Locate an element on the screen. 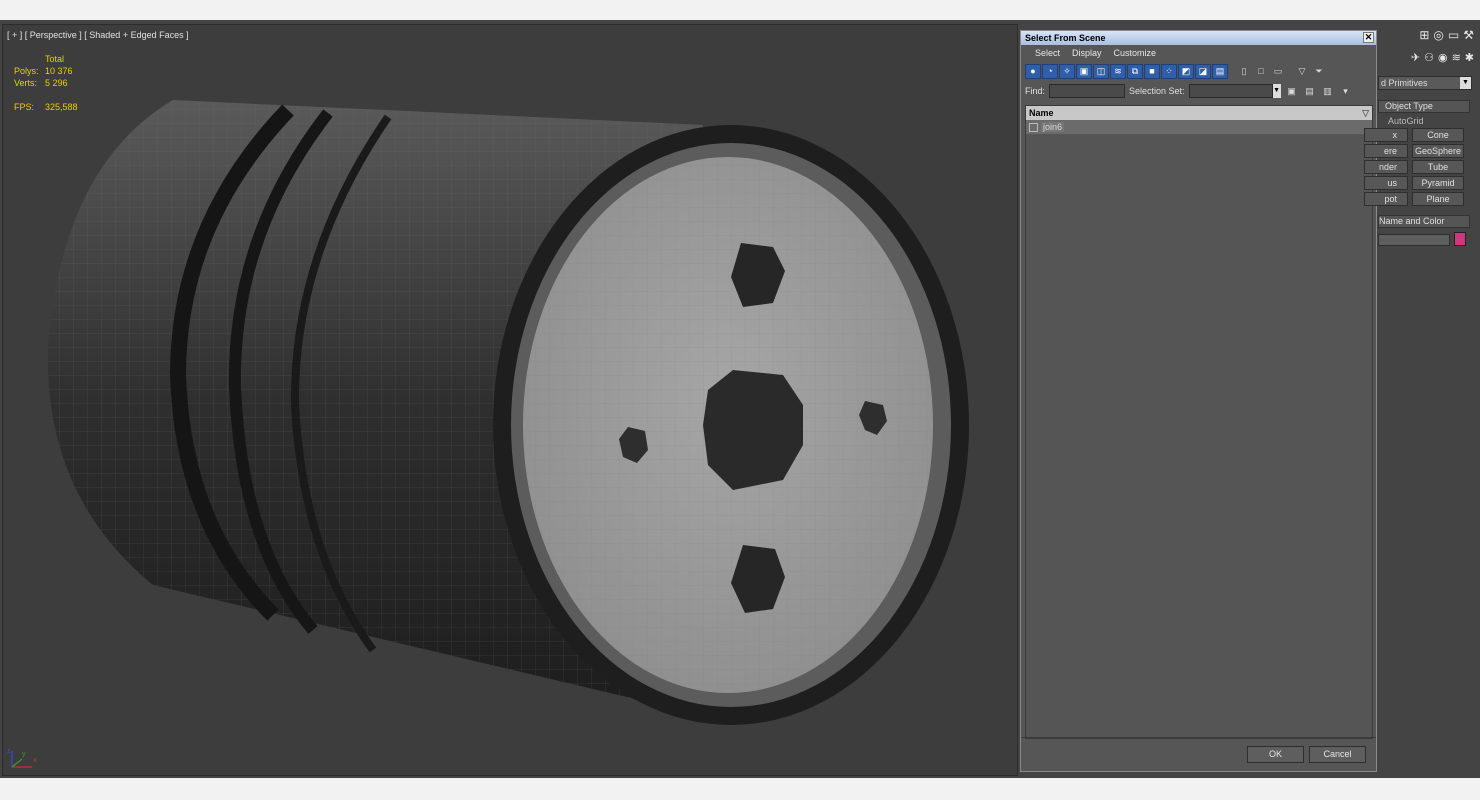 This screenshot has height=800, width=1480. select-invert-icon: ▭ is located at coordinates (1278, 71).